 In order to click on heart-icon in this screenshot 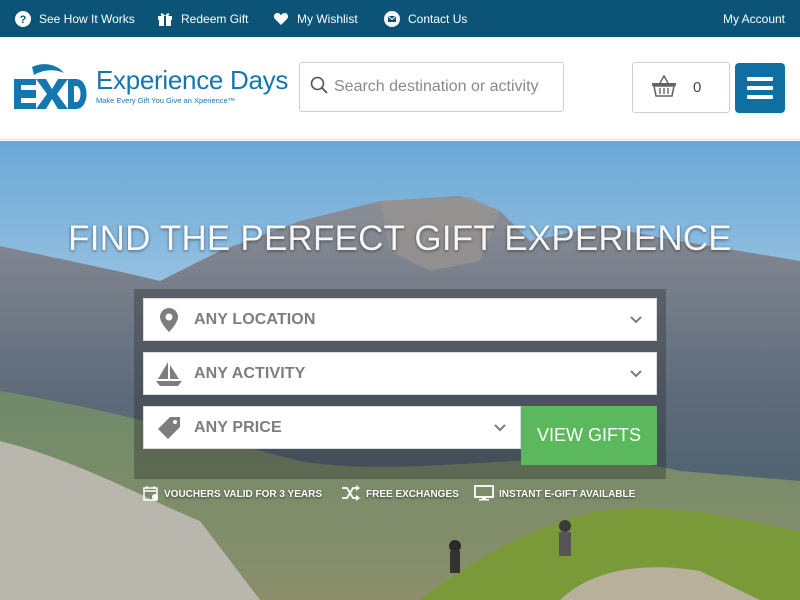, I will do `click(281, 19)`.